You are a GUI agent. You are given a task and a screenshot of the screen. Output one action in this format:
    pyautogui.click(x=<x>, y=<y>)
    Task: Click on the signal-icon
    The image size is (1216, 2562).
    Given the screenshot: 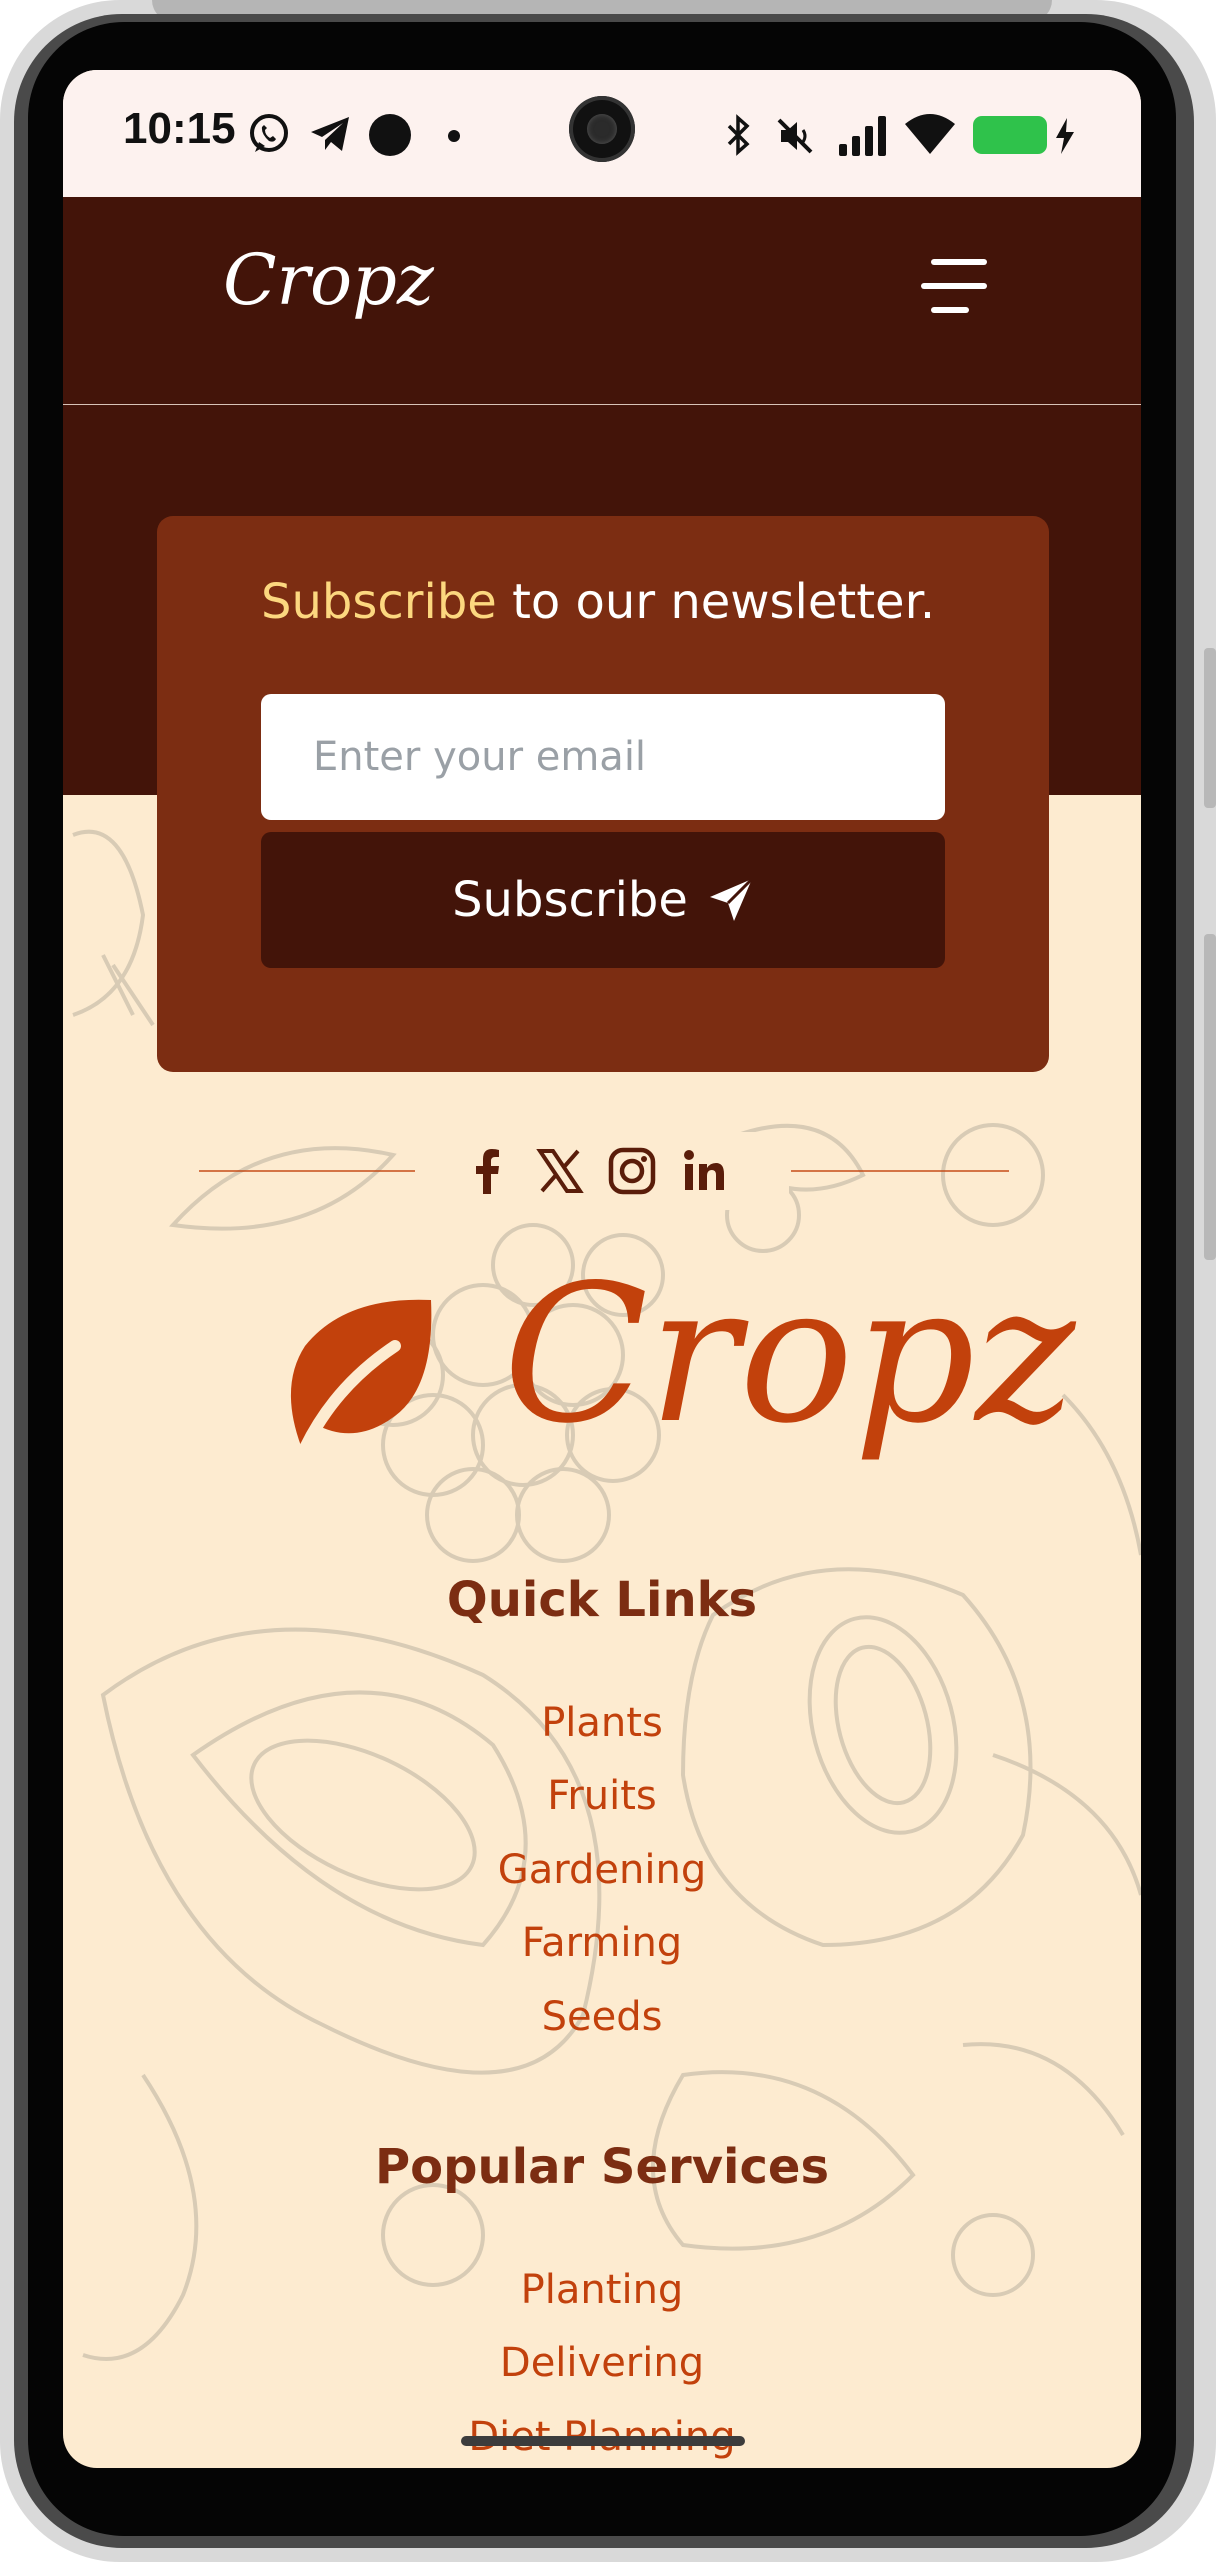 What is the action you would take?
    pyautogui.click(x=862, y=136)
    